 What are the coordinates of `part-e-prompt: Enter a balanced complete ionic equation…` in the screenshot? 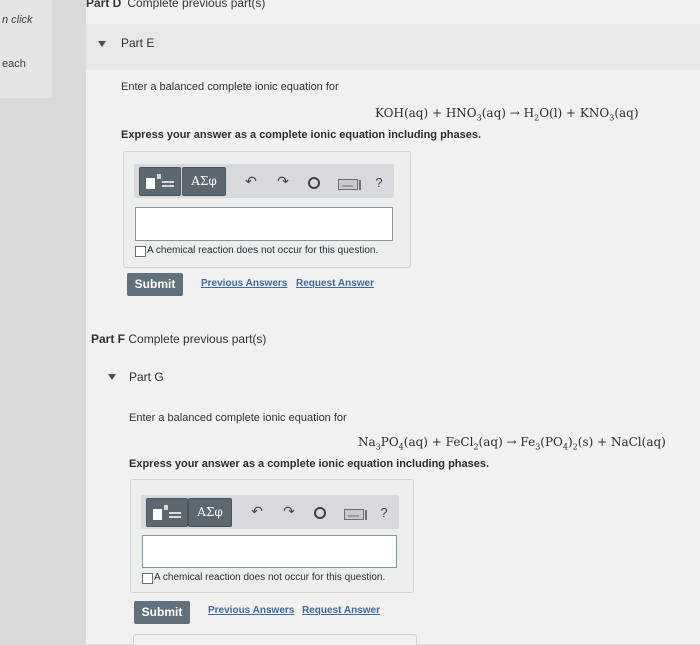 It's located at (230, 87).